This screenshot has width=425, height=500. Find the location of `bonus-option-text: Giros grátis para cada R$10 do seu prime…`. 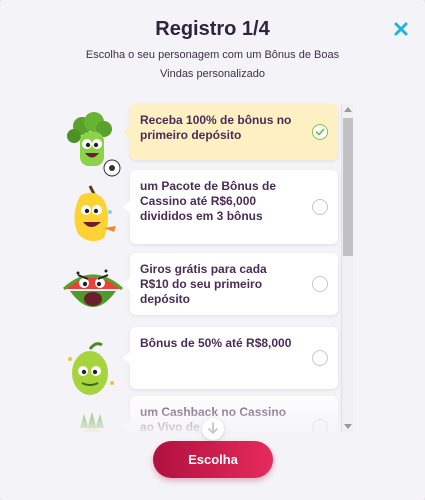

bonus-option-text: Giros grátis para cada R$10 do seu prime… is located at coordinates (203, 284).